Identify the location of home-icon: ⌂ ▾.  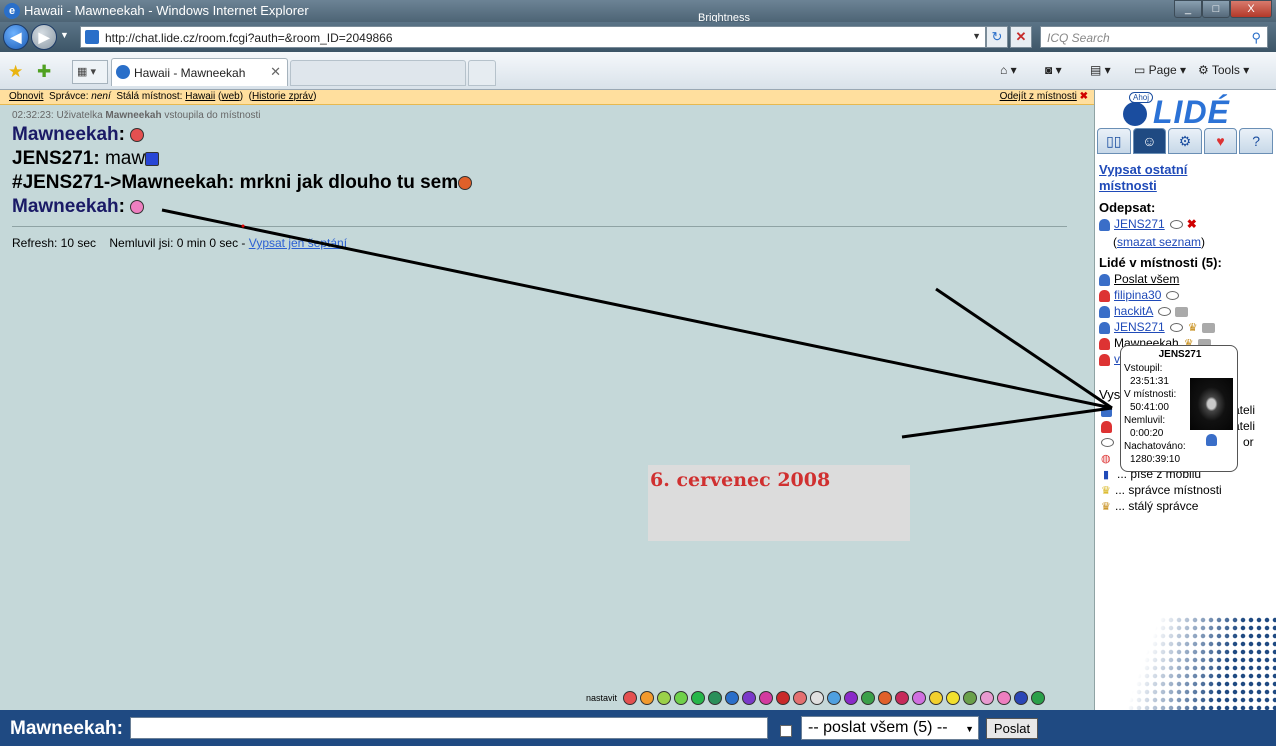
(1008, 70).